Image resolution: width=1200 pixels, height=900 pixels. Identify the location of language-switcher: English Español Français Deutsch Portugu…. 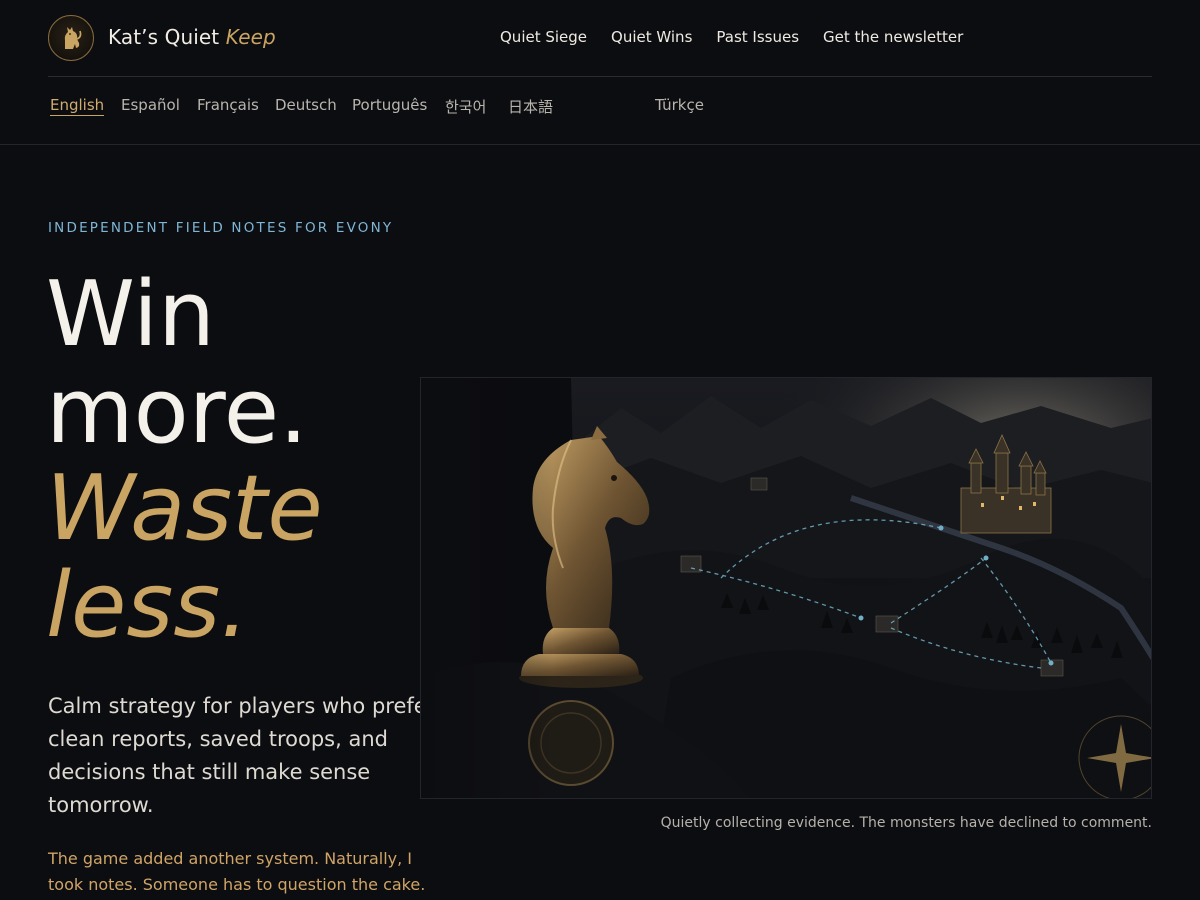
(600, 108).